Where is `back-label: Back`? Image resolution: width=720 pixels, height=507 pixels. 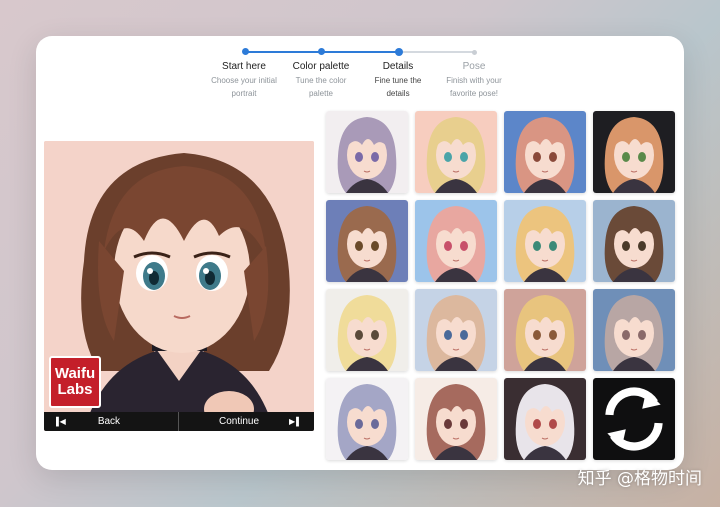
back-label: Back is located at coordinates (109, 421).